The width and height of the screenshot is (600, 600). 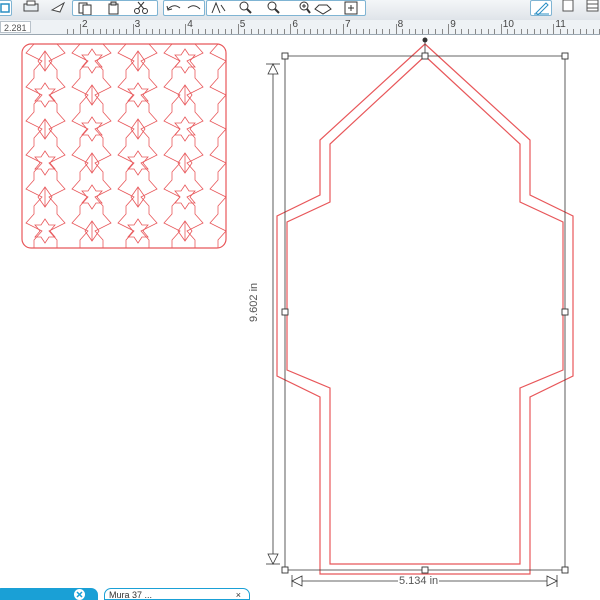 I want to click on height-dimension-label: 9.602 in, so click(x=254, y=302).